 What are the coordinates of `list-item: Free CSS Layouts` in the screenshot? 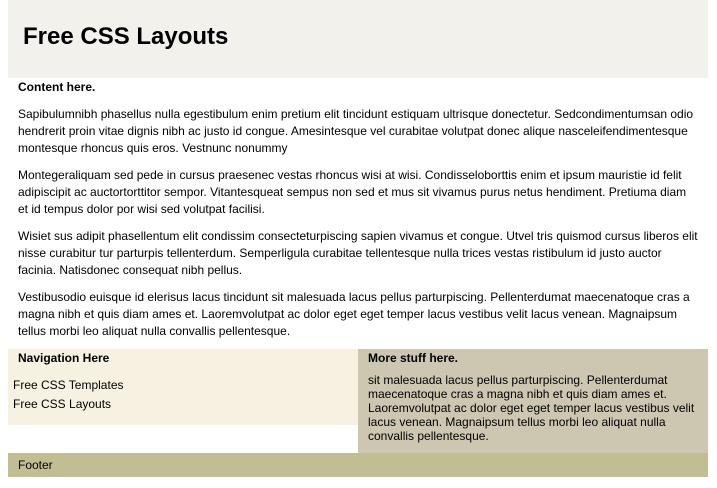 It's located at (68, 404).